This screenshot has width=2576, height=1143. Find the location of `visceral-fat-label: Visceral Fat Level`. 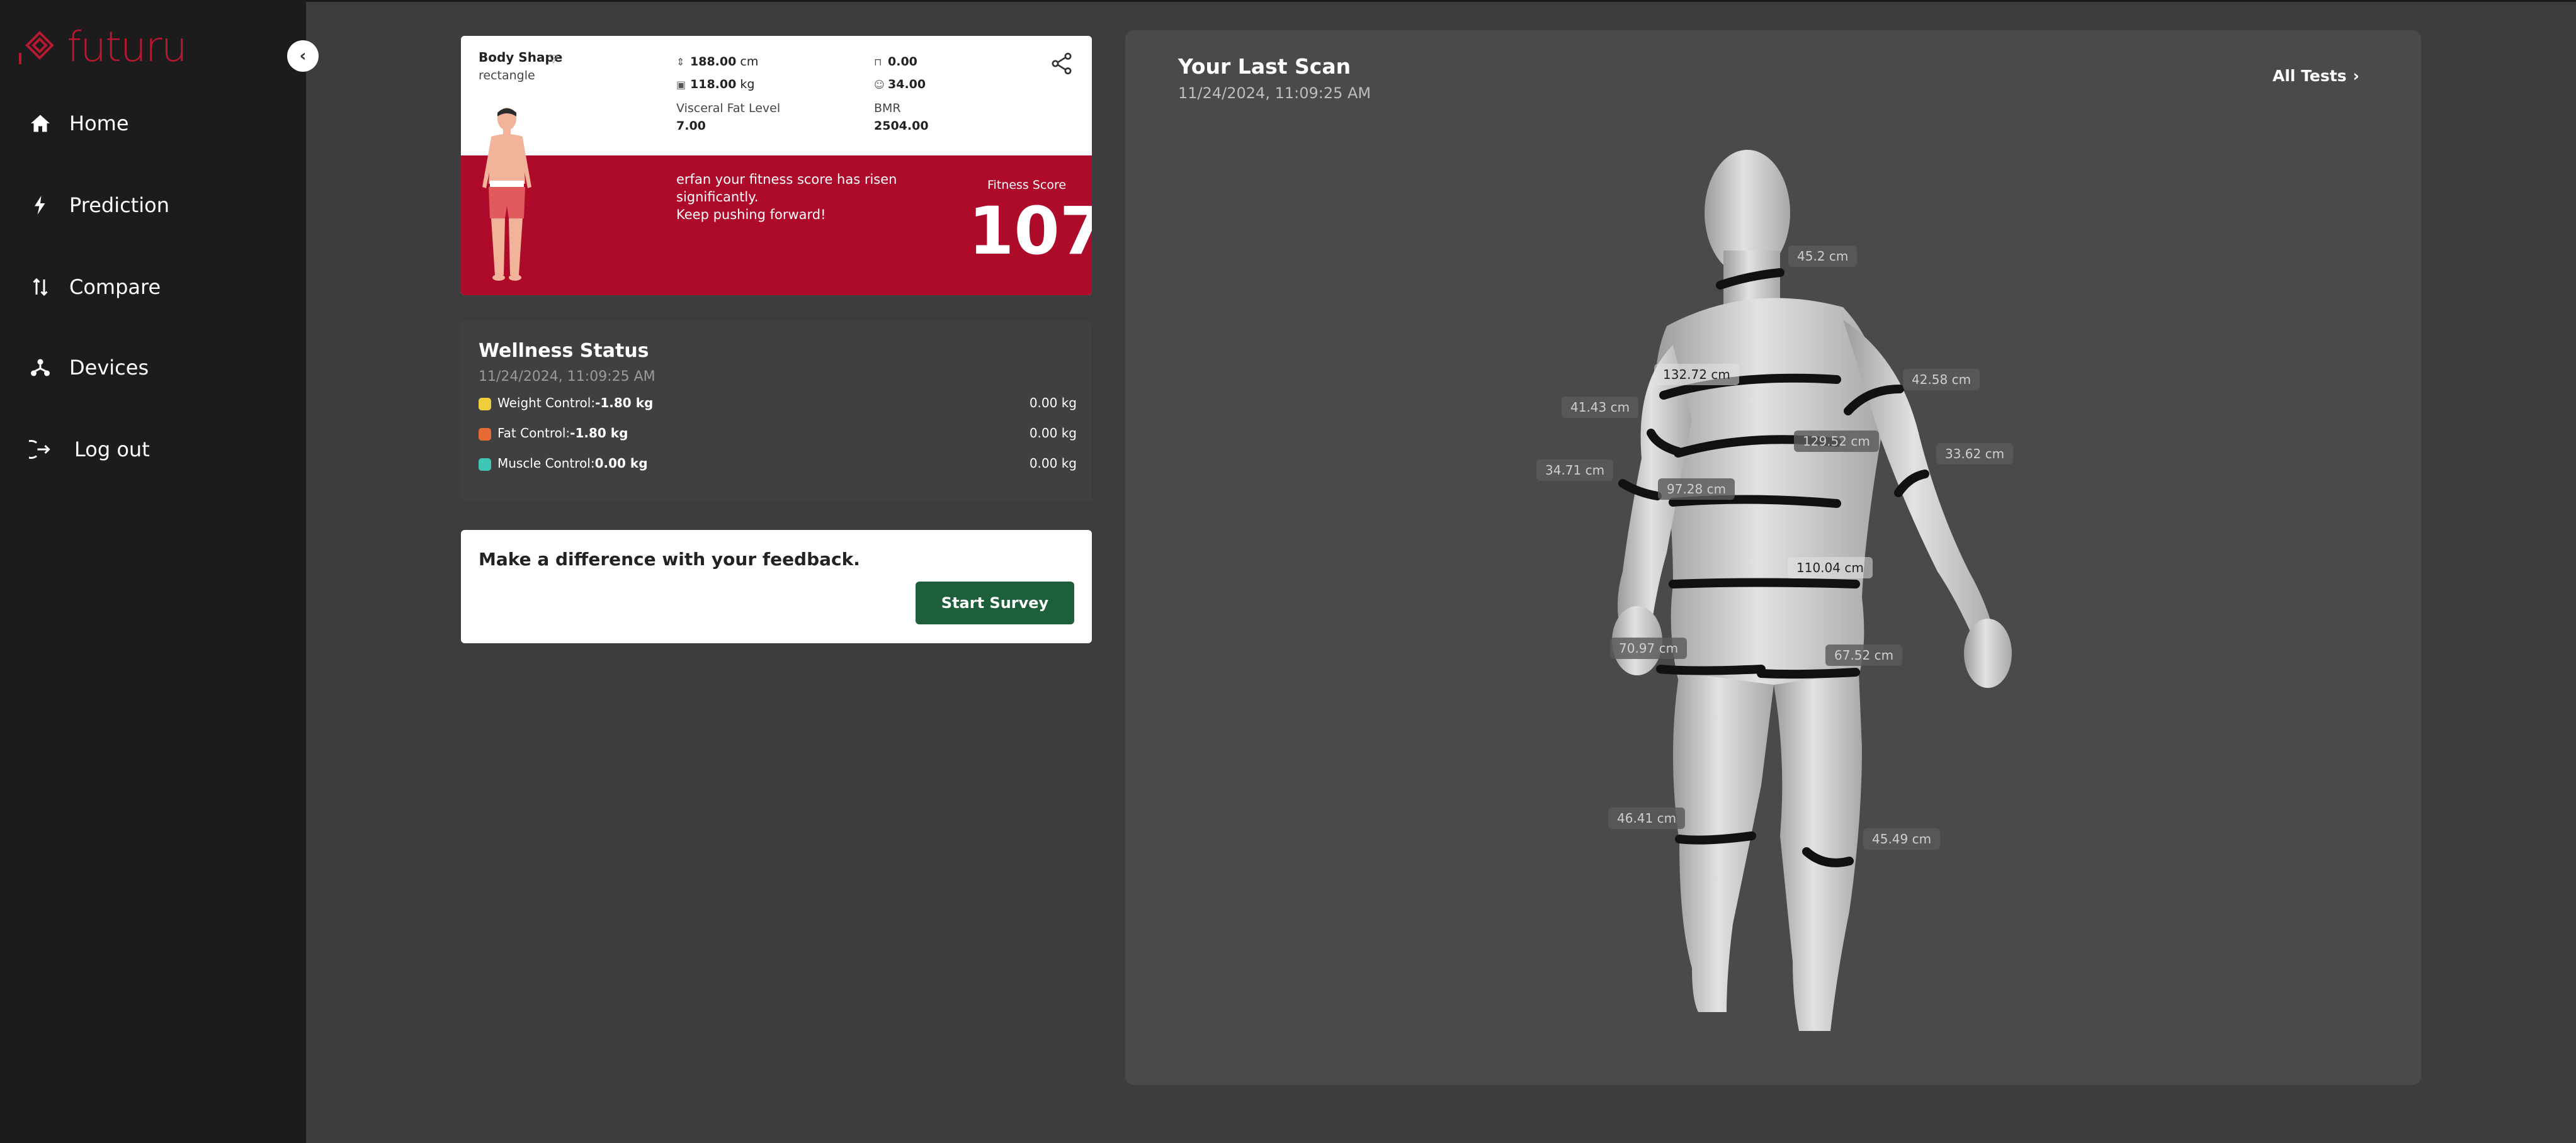

visceral-fat-label: Visceral Fat Level is located at coordinates (728, 108).